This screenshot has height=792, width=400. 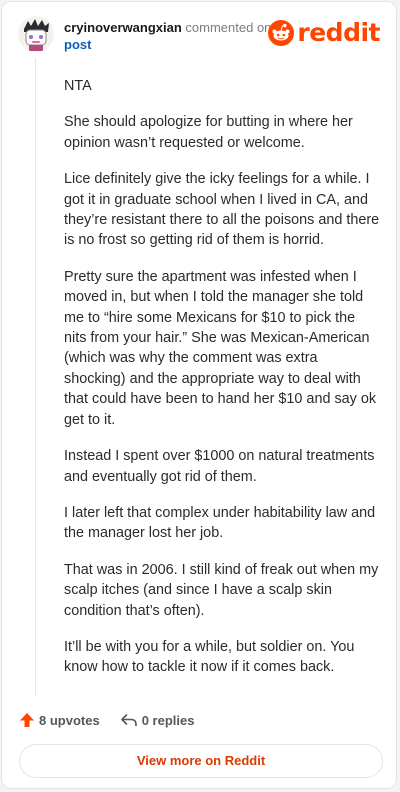 What do you see at coordinates (281, 33) in the screenshot?
I see `reddit-snoo-icon` at bounding box center [281, 33].